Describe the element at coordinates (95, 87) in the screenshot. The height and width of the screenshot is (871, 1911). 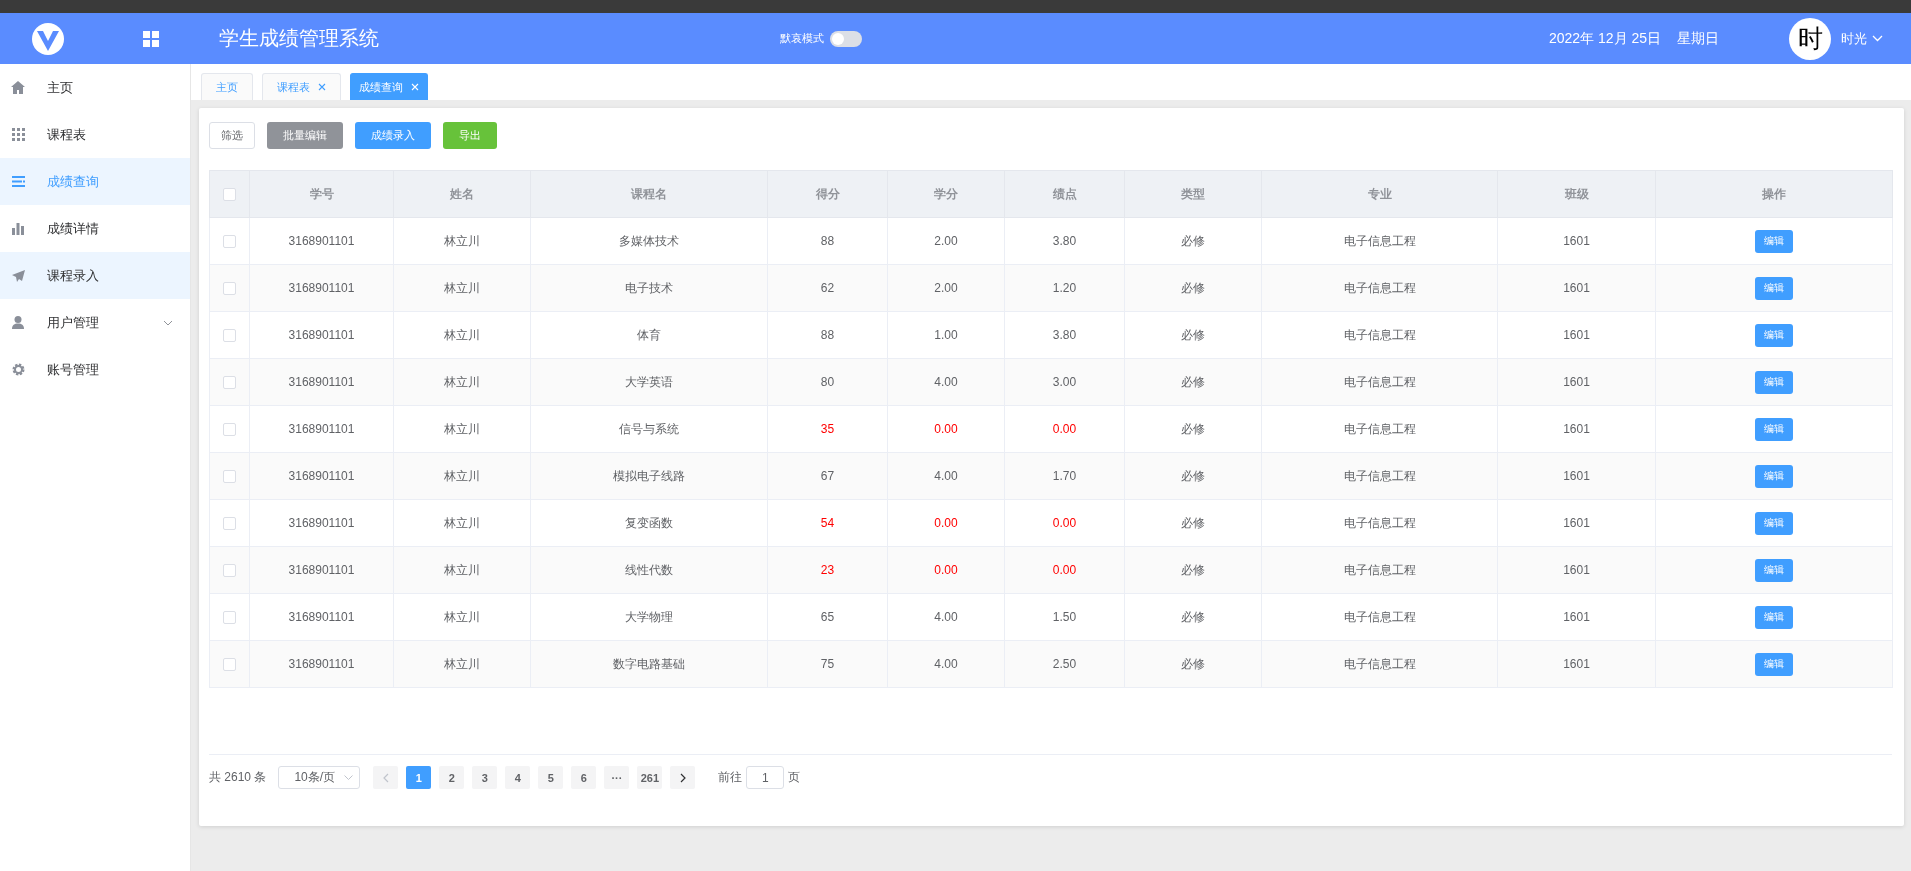
I see `sidebar-item: 主页` at that location.